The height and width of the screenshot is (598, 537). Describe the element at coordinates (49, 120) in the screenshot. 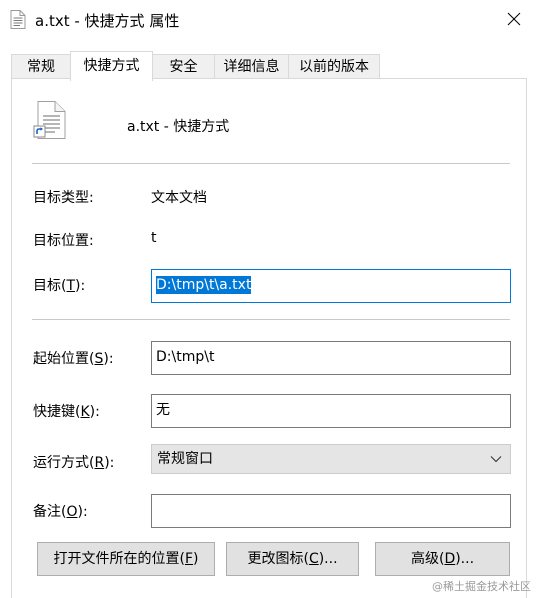

I see `shortcut-text-file-icon` at that location.